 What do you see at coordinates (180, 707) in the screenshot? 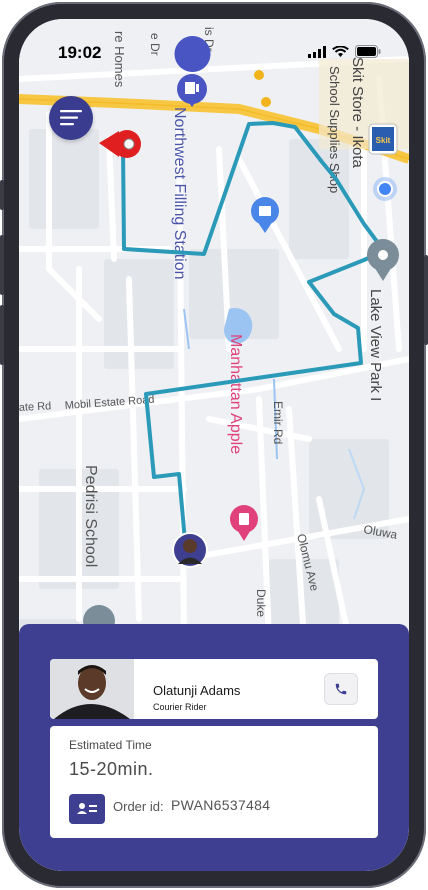
I see `rider-role: Courier Rider` at bounding box center [180, 707].